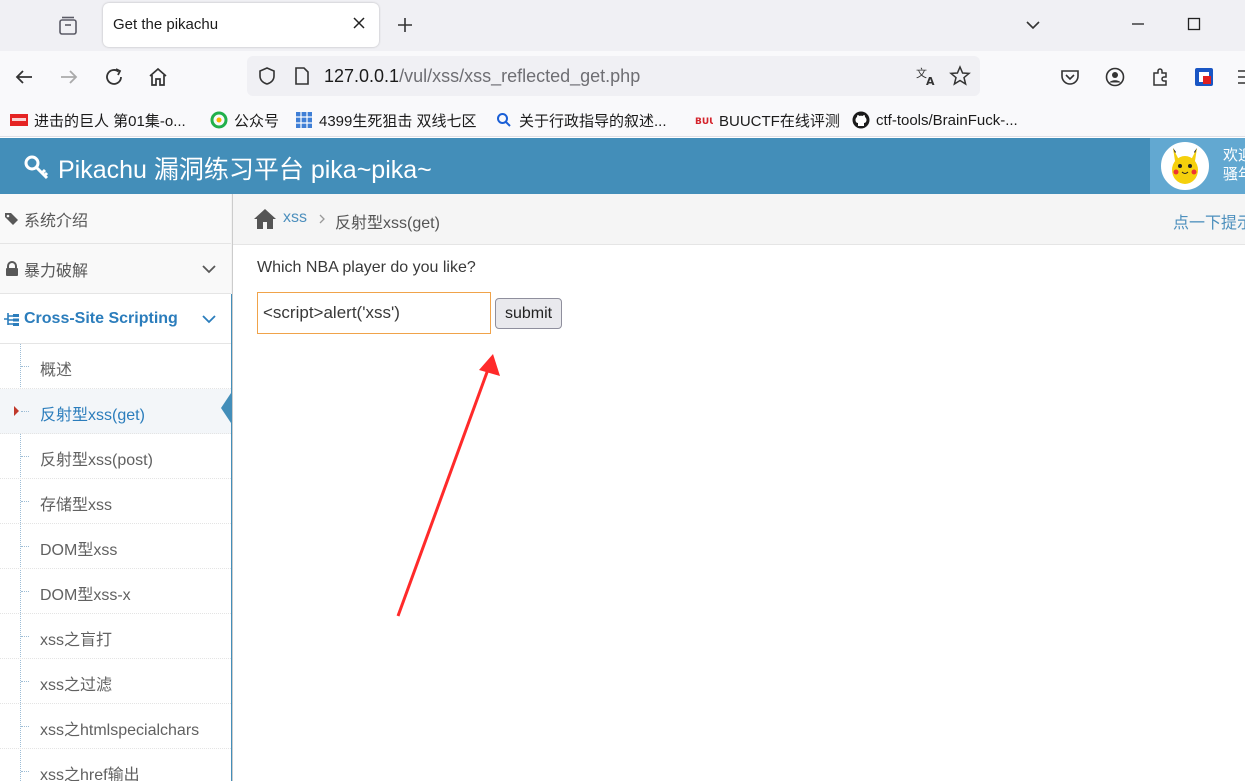 Image resolution: width=1245 pixels, height=781 pixels. I want to click on site-title-text: Pikachu 漏洞练习平台 pika~pika~, so click(245, 170).